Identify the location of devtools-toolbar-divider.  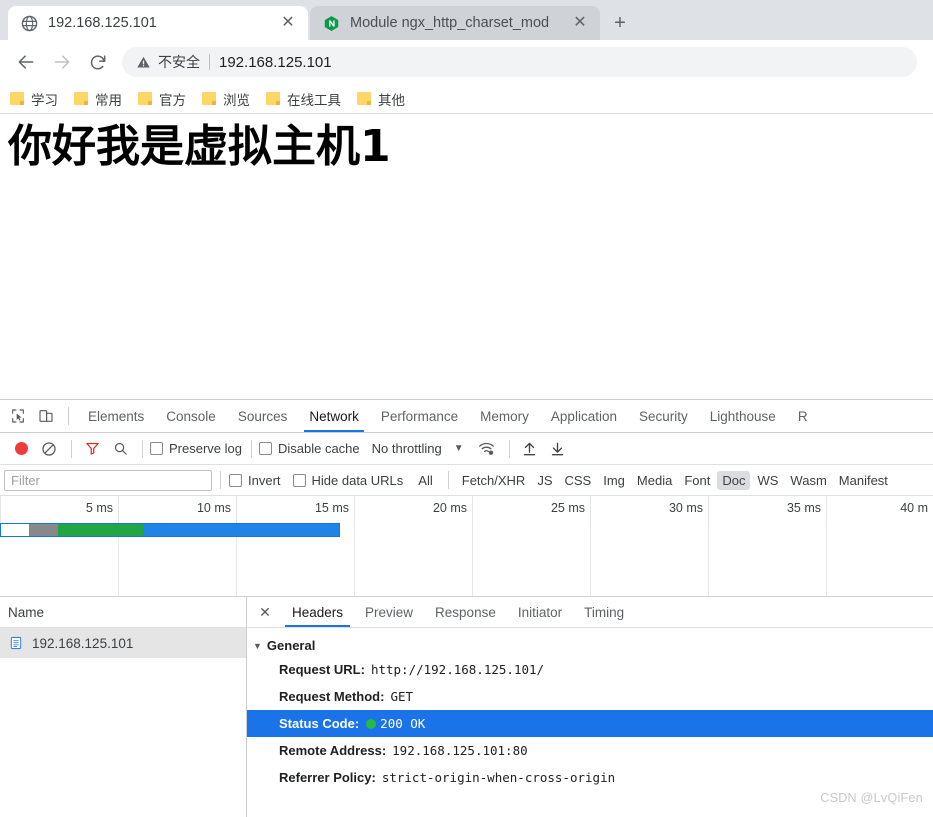
(68, 416).